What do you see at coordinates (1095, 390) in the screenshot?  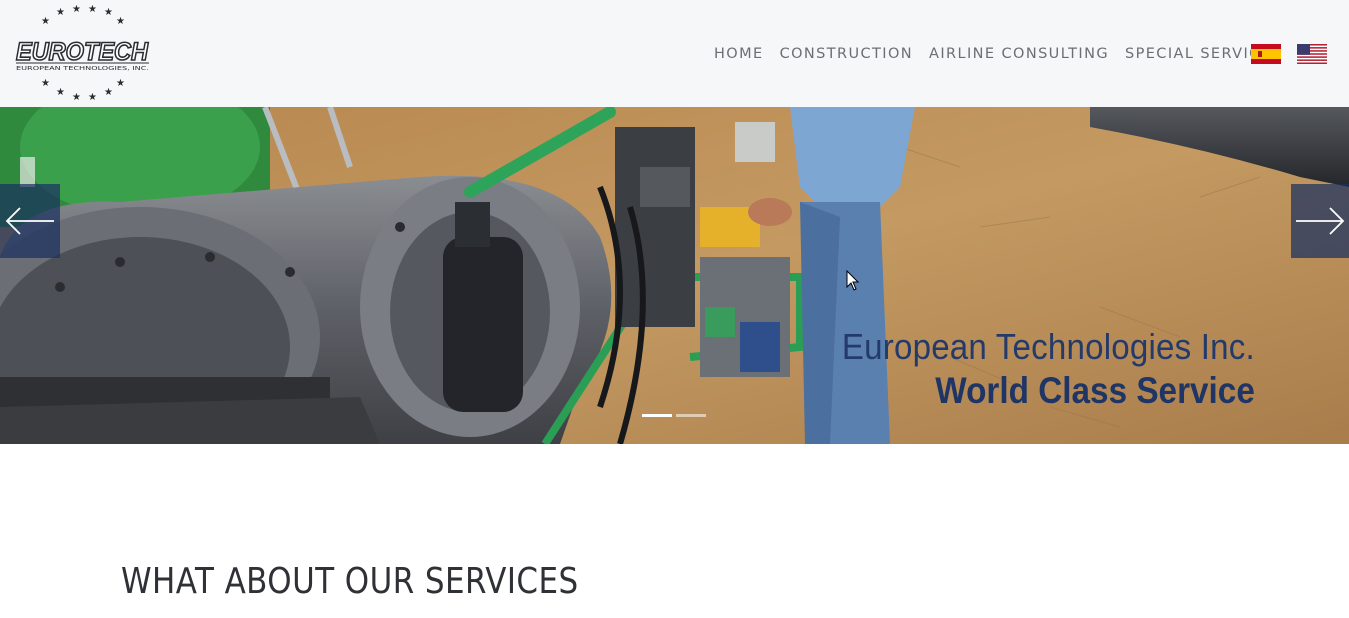 I see `hero-caption-title: World Class Service` at bounding box center [1095, 390].